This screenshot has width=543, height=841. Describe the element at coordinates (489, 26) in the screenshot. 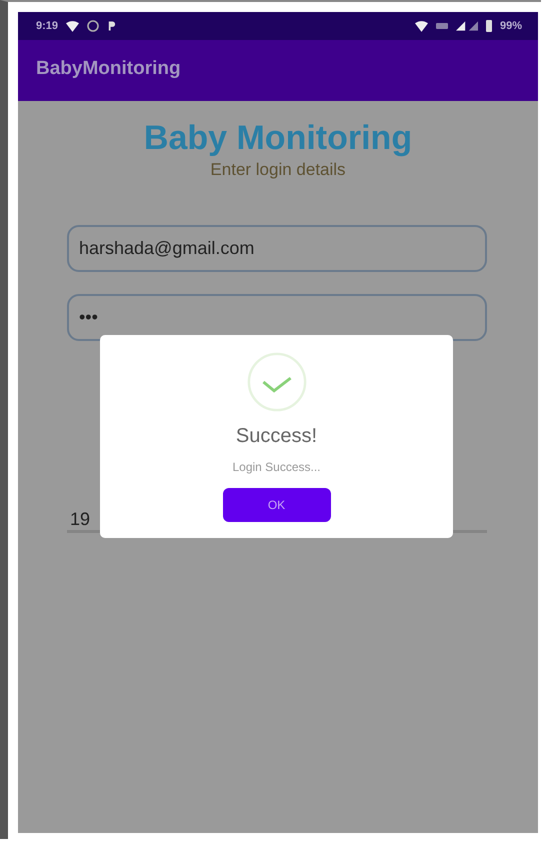

I see `battery-icon` at that location.